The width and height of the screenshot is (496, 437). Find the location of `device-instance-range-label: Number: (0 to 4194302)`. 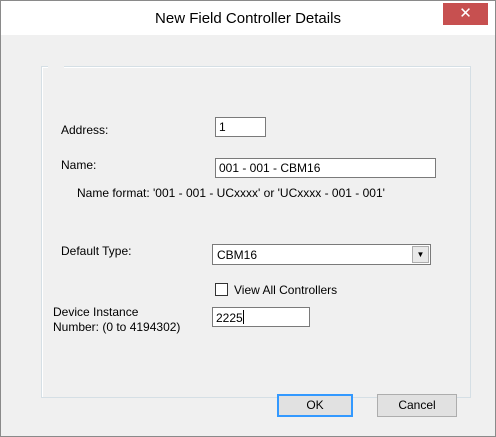

device-instance-range-label: Number: (0 to 4194302) is located at coordinates (117, 327).